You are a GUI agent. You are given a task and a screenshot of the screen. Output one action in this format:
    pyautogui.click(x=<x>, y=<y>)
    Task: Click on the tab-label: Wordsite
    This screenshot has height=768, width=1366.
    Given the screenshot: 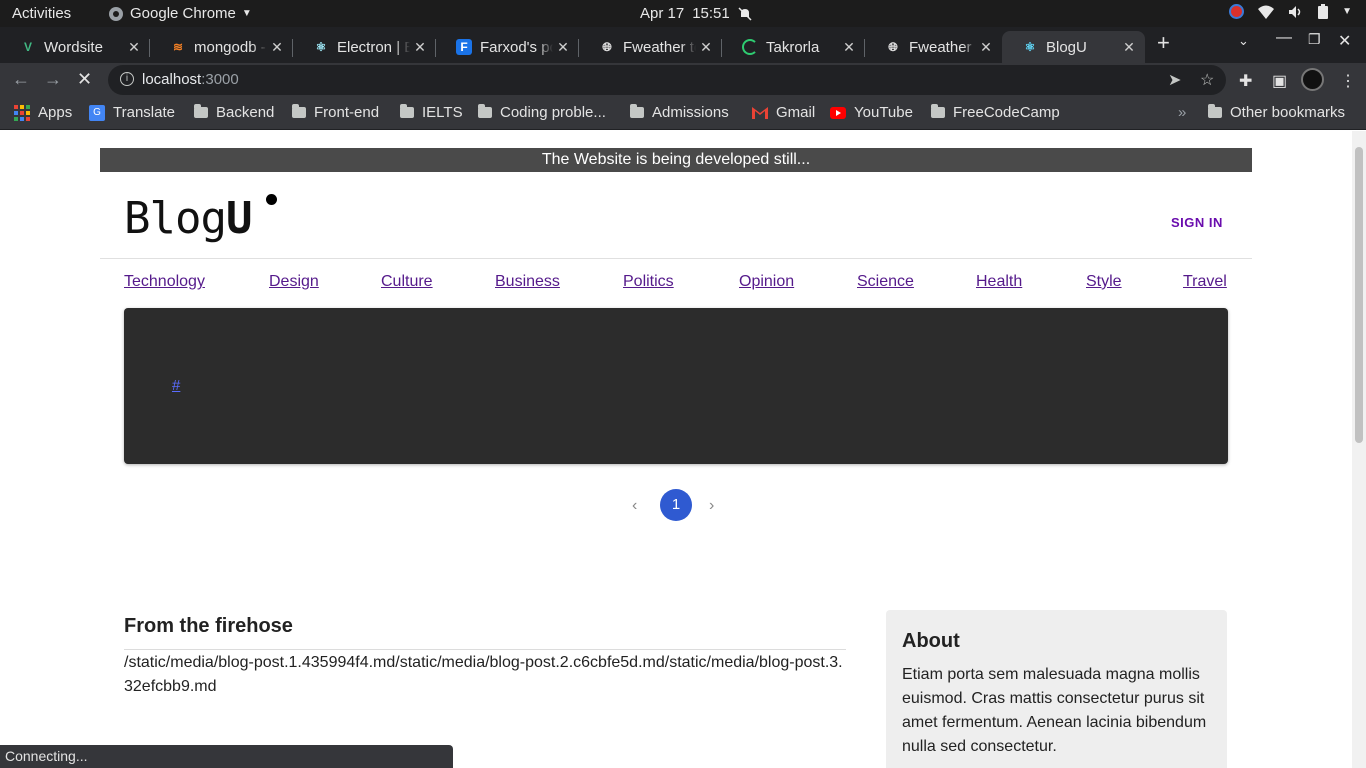 What is the action you would take?
    pyautogui.click(x=73, y=47)
    